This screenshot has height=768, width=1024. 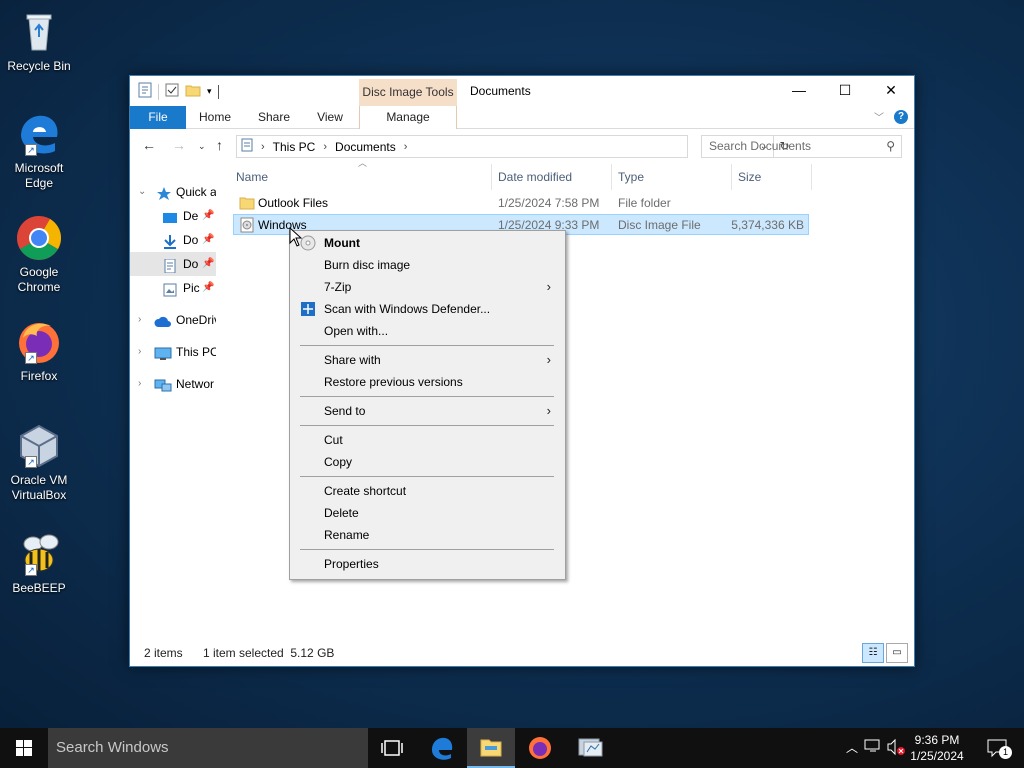 I want to click on chevron-down-icon: ⌄, so click(x=142, y=192).